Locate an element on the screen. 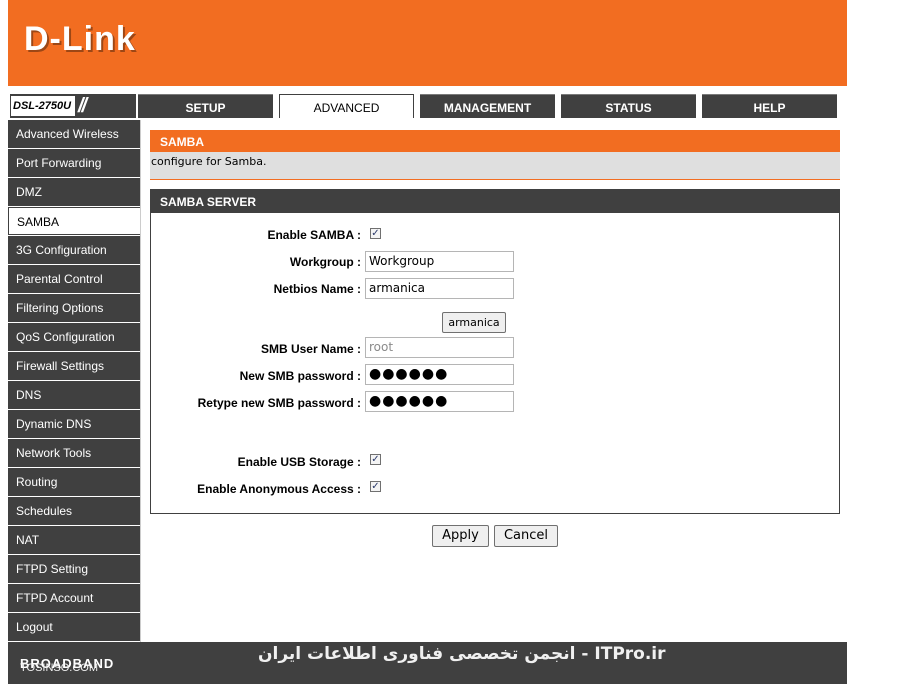 This screenshot has height=689, width=897. sidebar-item-parental-control: Parental Control is located at coordinates (74, 279).